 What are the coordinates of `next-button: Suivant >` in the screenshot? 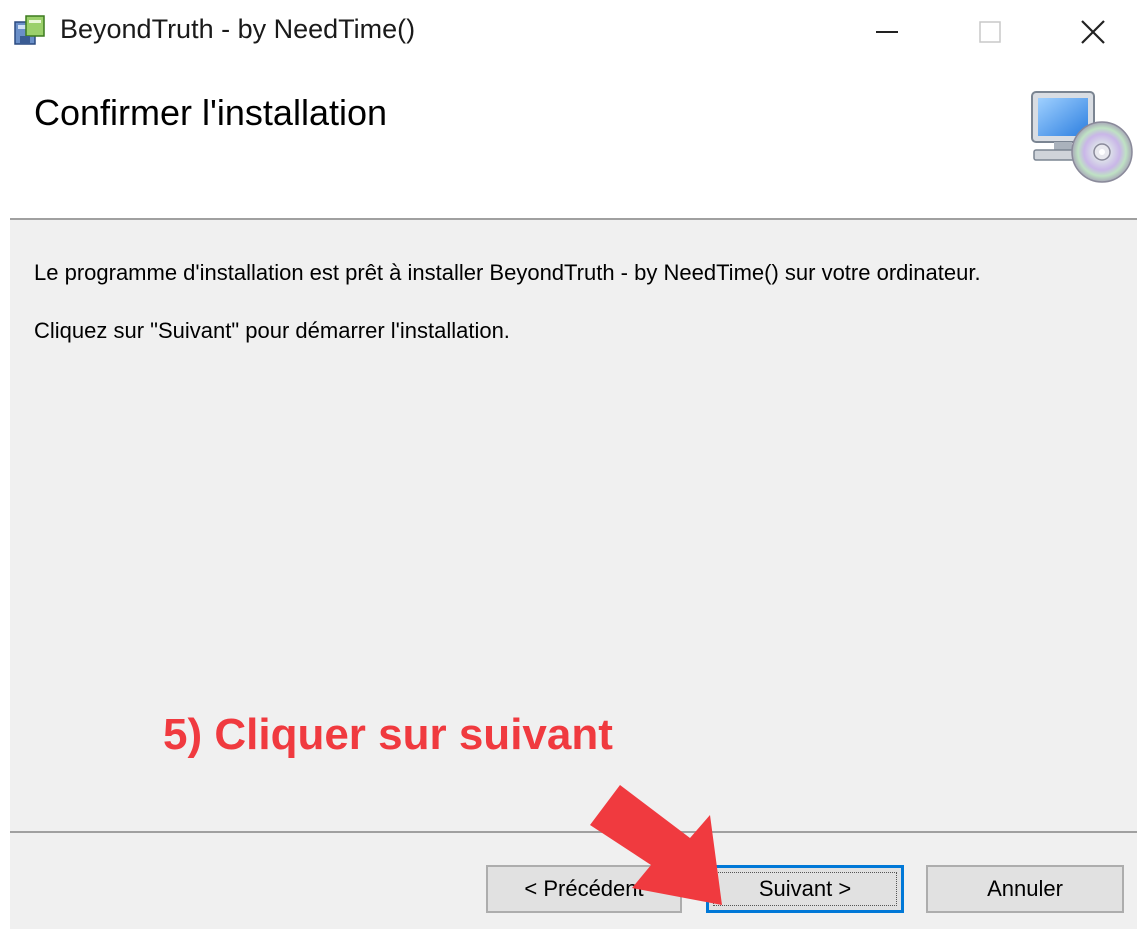 It's located at (805, 889).